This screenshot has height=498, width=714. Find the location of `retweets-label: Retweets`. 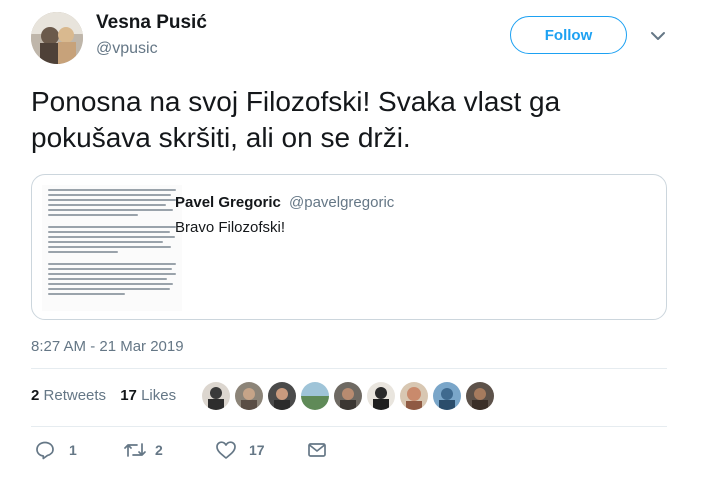

retweets-label: Retweets is located at coordinates (75, 395).